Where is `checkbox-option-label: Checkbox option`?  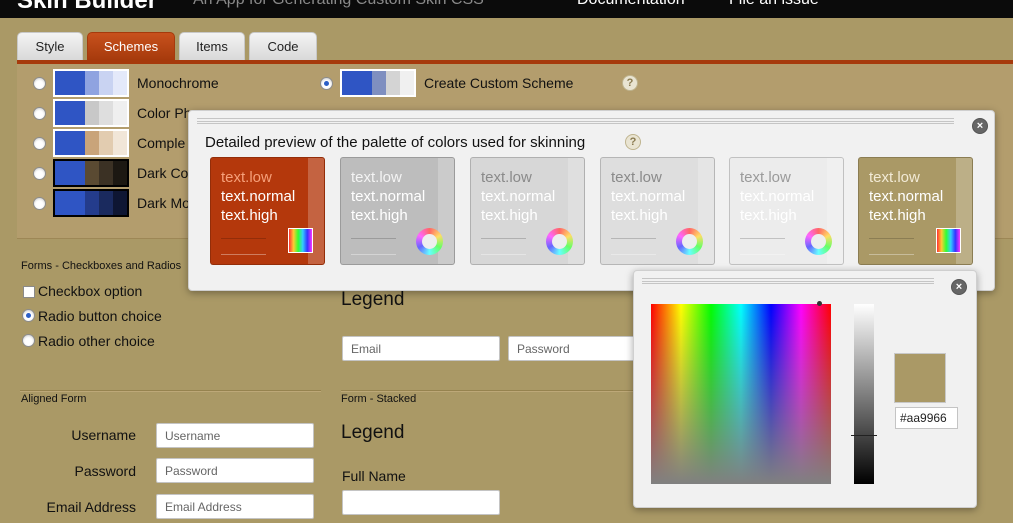
checkbox-option-label: Checkbox option is located at coordinates (90, 291).